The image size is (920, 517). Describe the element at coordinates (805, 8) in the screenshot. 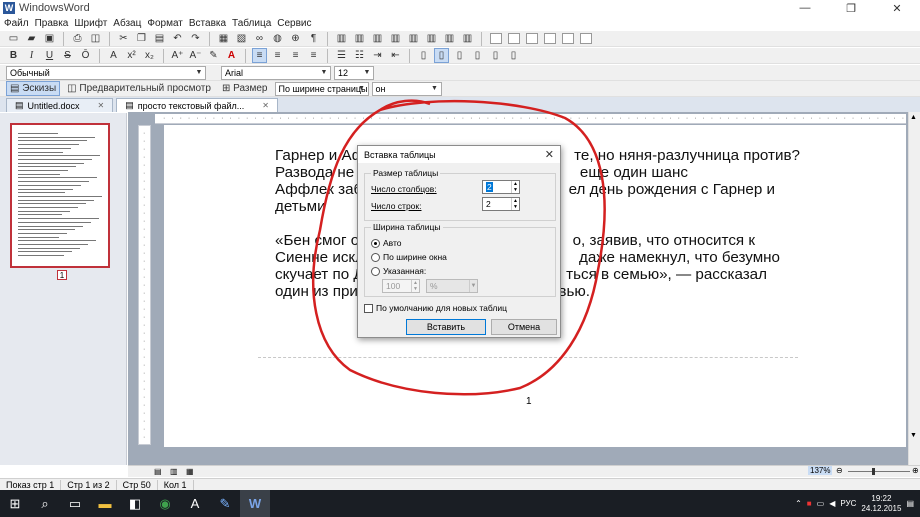

I see `minimize-button: —` at that location.